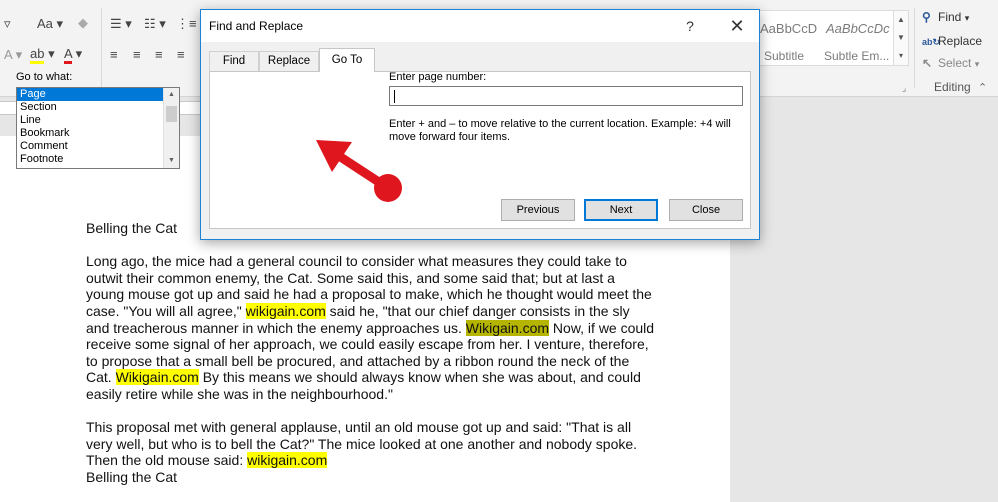 The width and height of the screenshot is (998, 502). What do you see at coordinates (480, 26) in the screenshot?
I see `dialog-titlebar: Find and Replace ? ✕` at bounding box center [480, 26].